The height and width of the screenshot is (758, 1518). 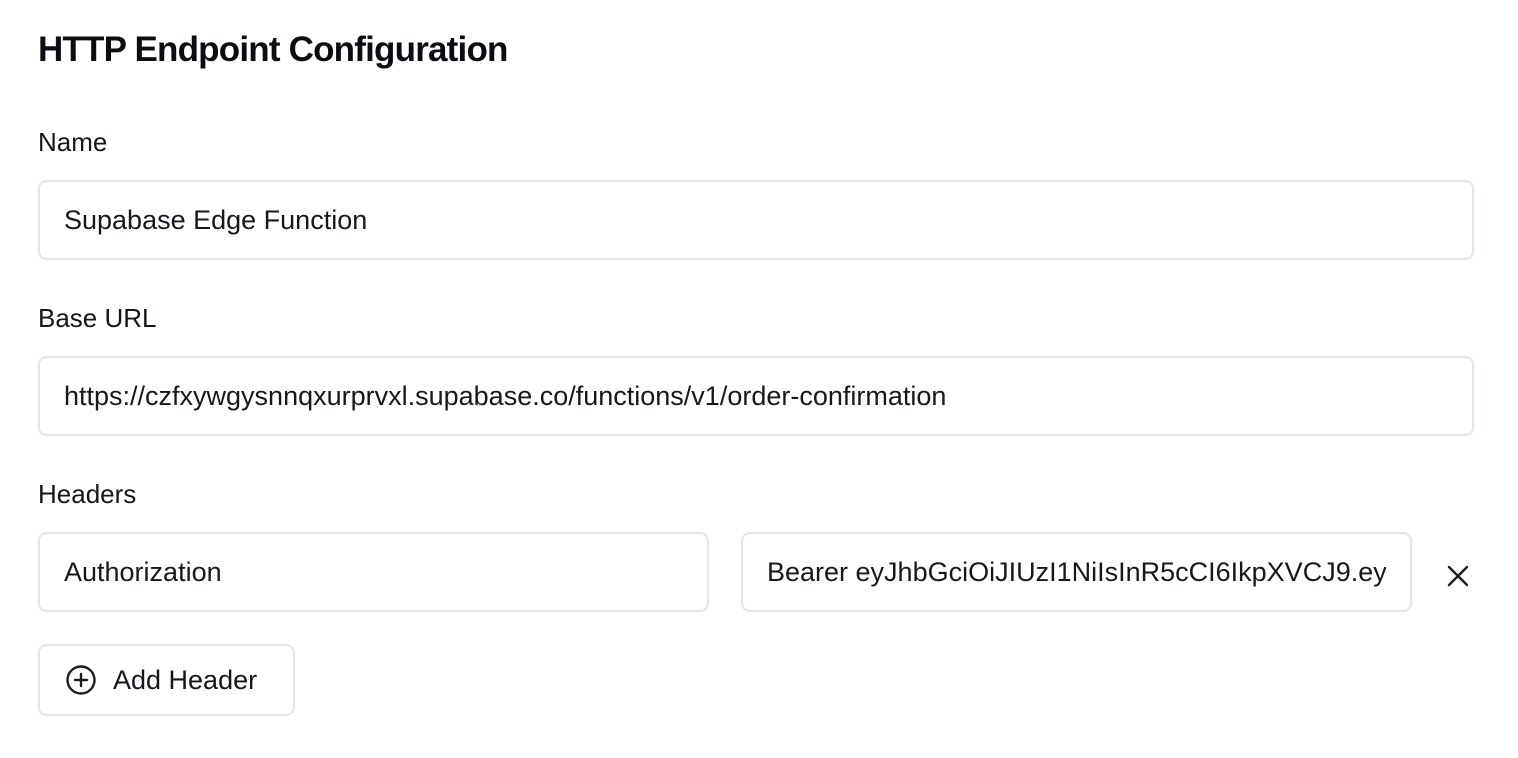 What do you see at coordinates (185, 679) in the screenshot?
I see `add-header-label: Add Header` at bounding box center [185, 679].